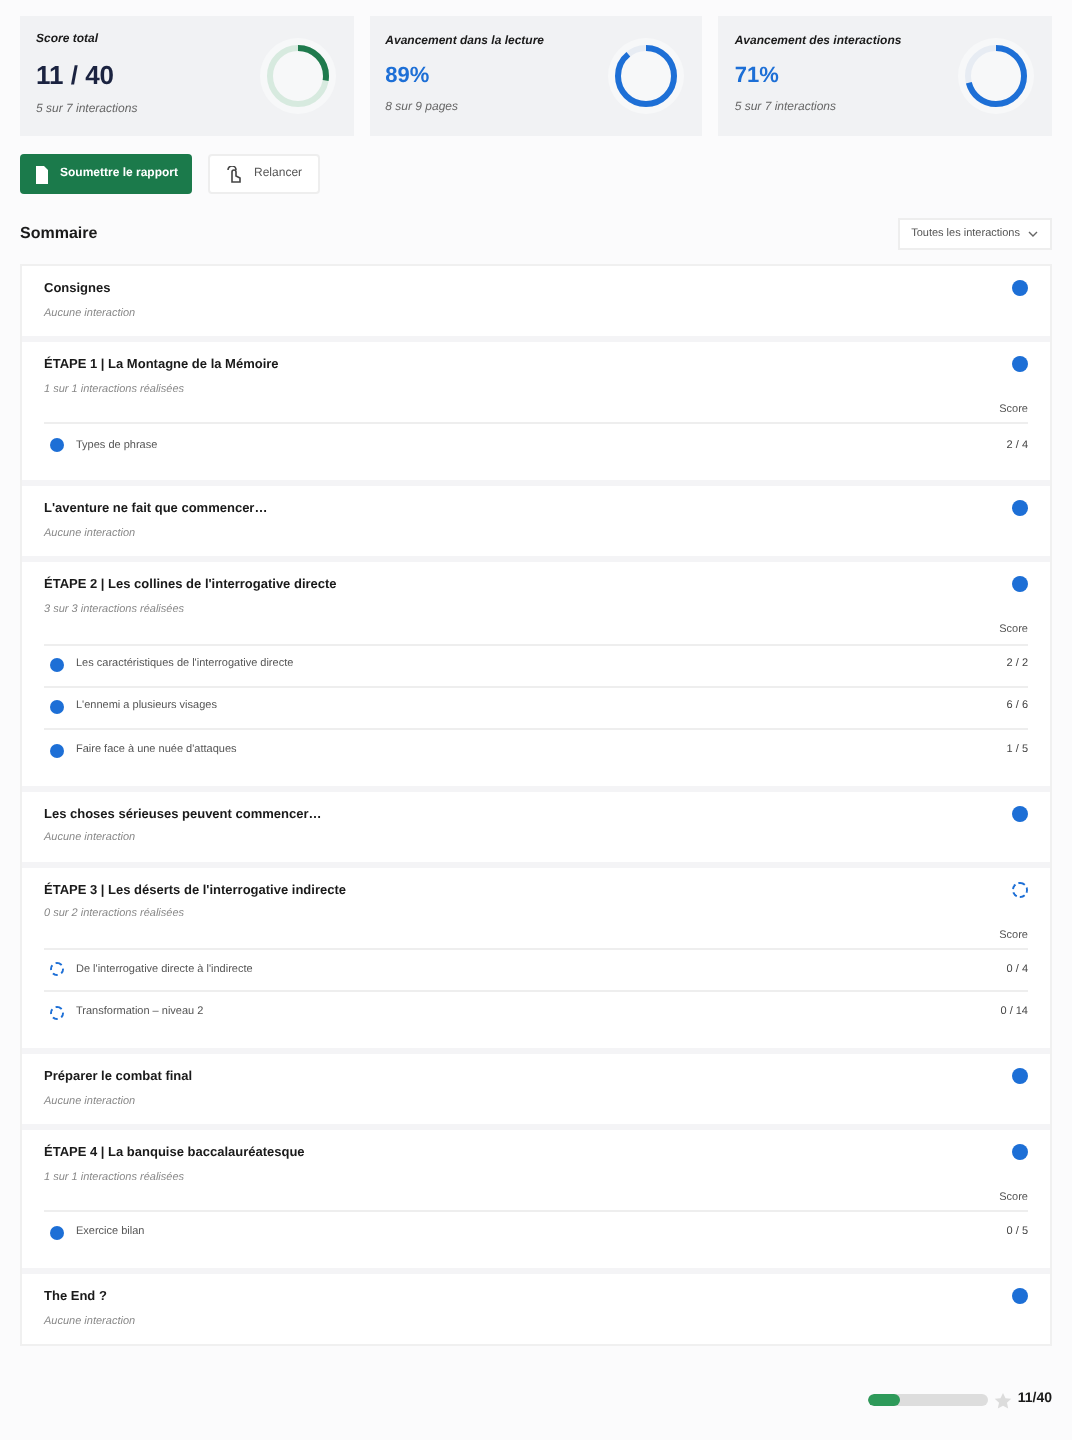 This screenshot has height=1440, width=1072. I want to click on chevron-icon, so click(1033, 234).